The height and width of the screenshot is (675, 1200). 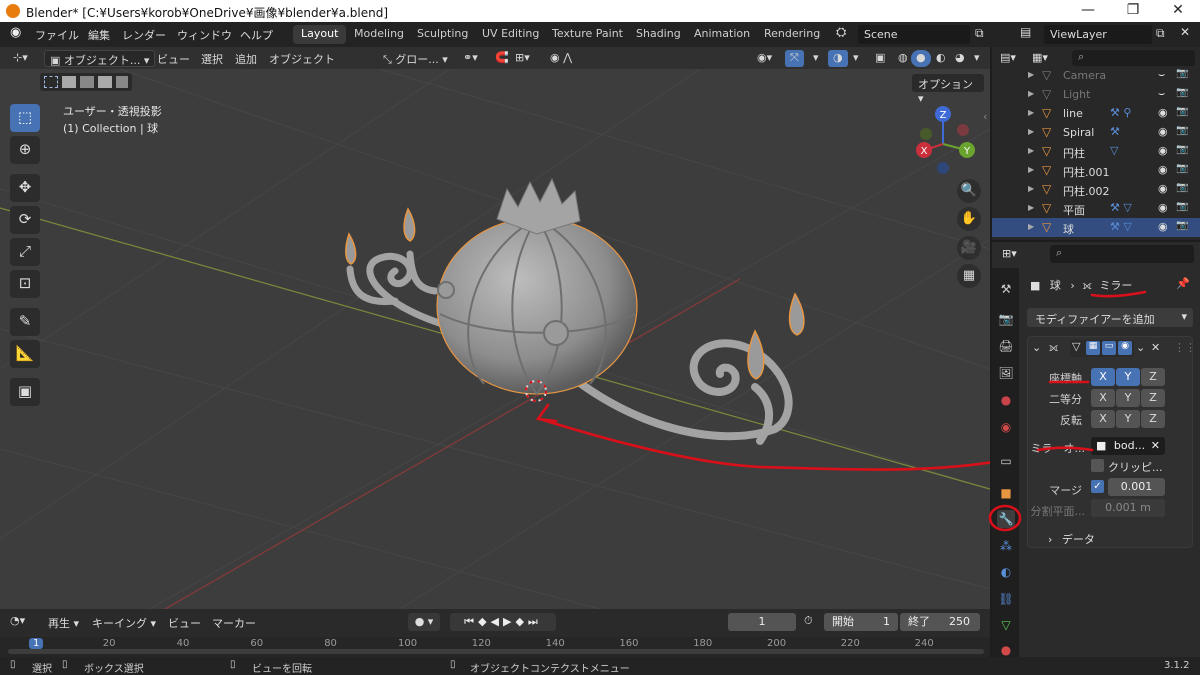 I want to click on timeline-view-menu: ビュー, so click(x=184, y=623).